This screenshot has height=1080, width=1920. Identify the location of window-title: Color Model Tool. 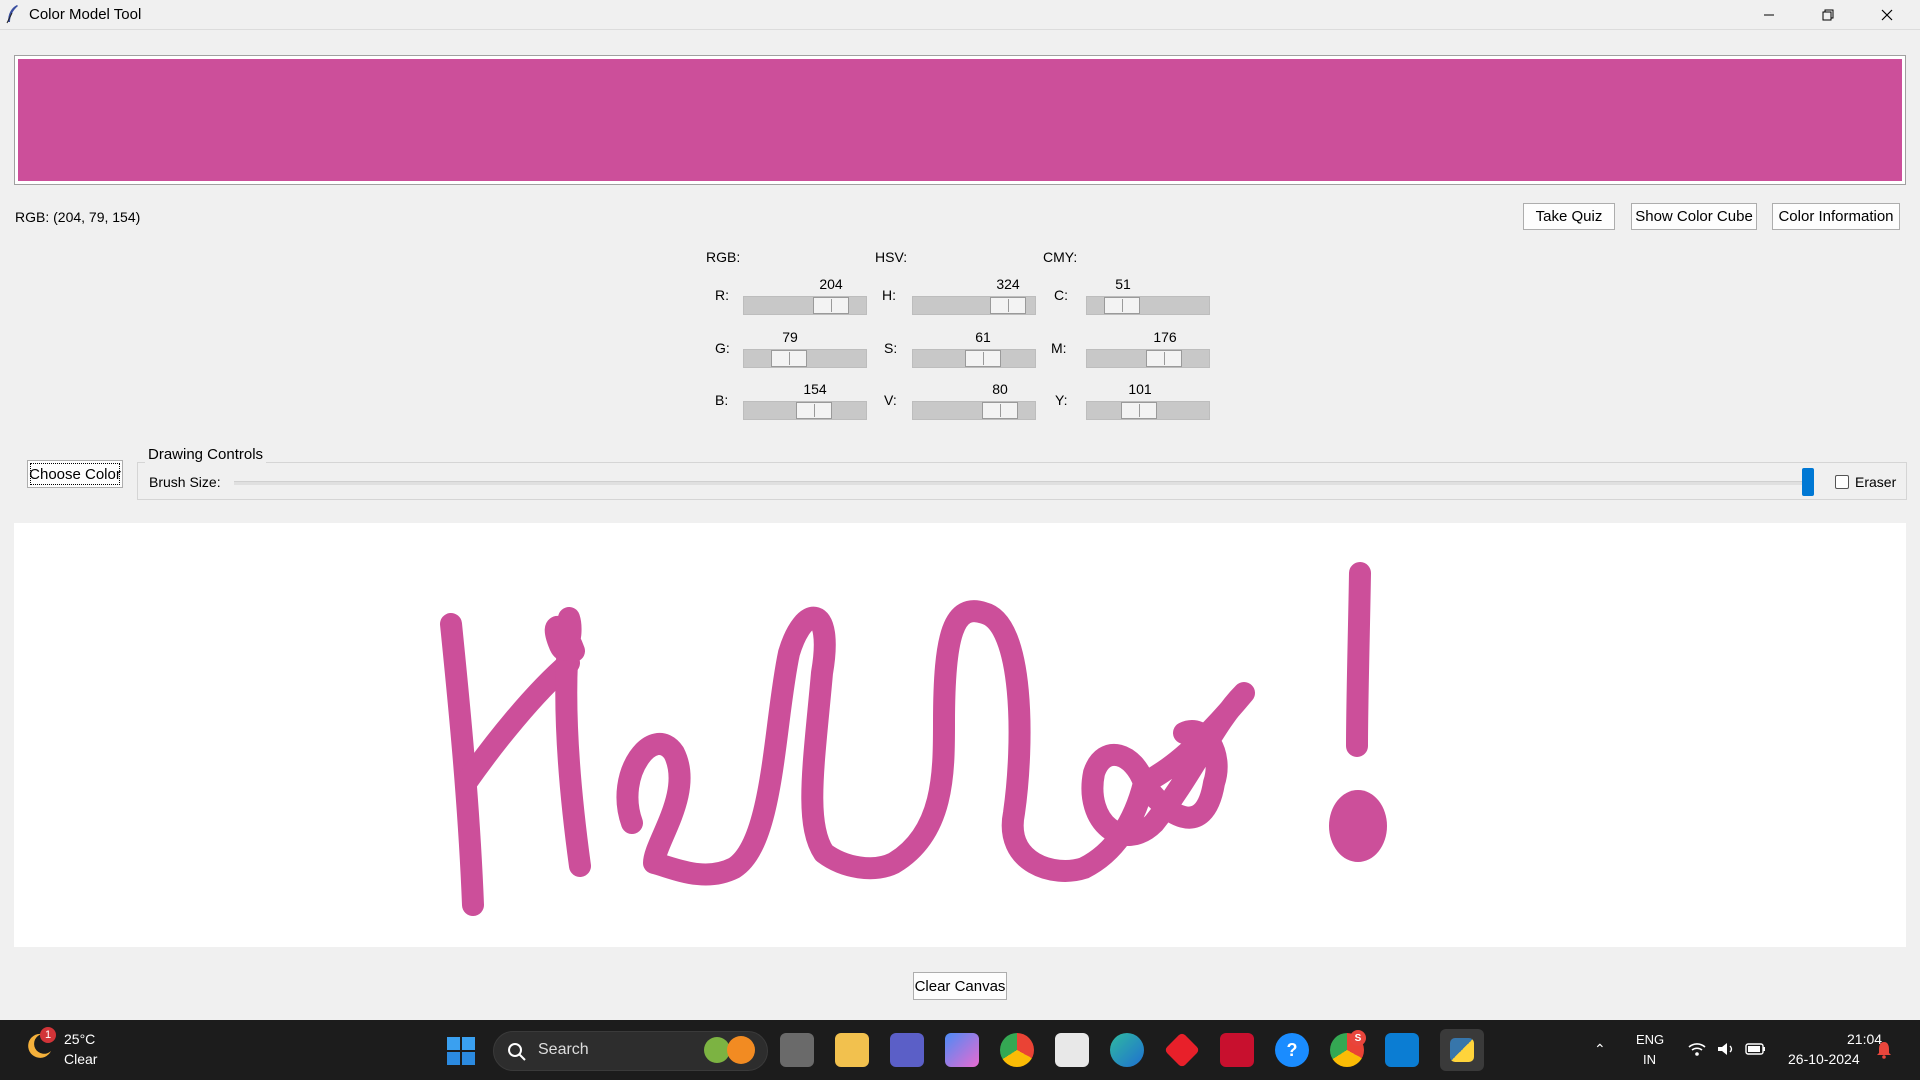
(85, 14).